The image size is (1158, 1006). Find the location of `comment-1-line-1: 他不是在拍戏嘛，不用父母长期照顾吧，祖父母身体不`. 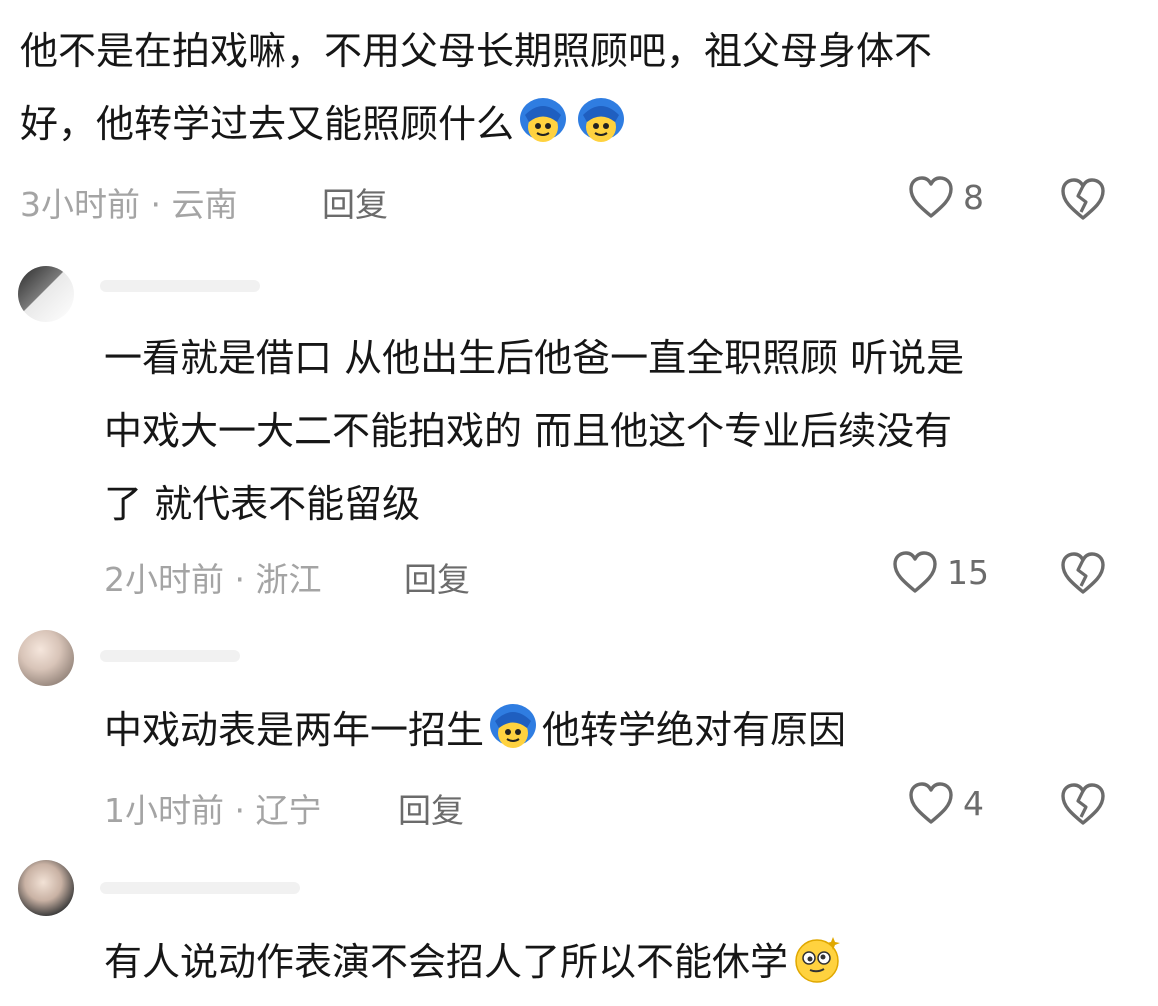

comment-1-line-1: 他不是在拍戏嘛，不用父母长期照顾吧，祖父母身体不 is located at coordinates (476, 51).